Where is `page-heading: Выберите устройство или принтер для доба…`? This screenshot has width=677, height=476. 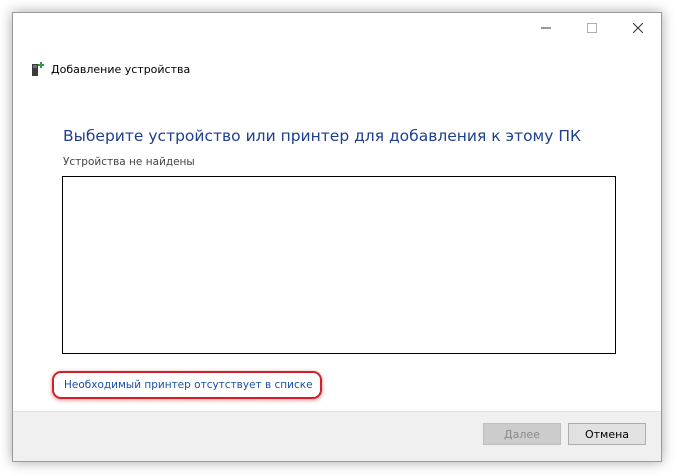
page-heading: Выберите устройство или принтер для доба… is located at coordinates (322, 136).